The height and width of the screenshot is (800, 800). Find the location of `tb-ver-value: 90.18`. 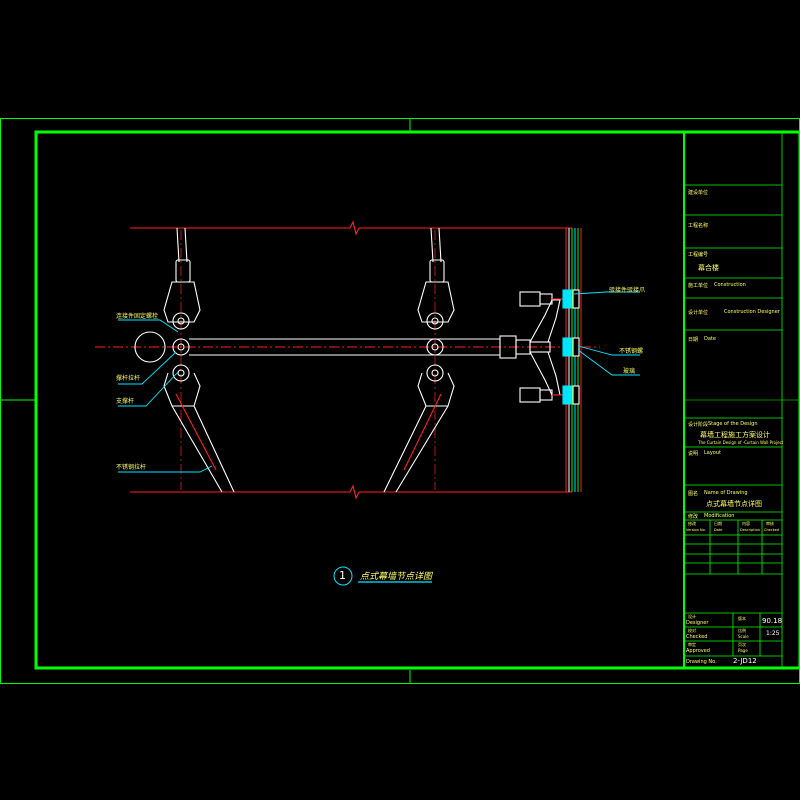

tb-ver-value: 90.18 is located at coordinates (772, 621).